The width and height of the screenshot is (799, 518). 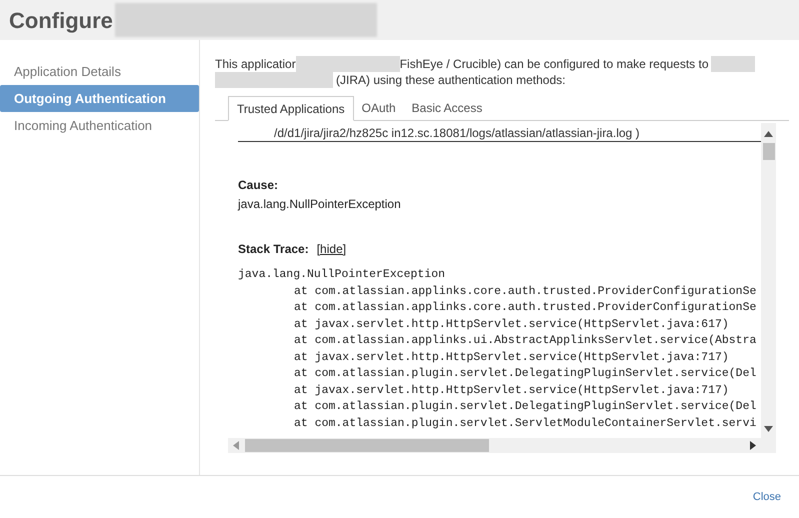 I want to click on log-path-text: /d/d1/jira/jira2/hz825c in12.sc.18081/logs/atlassian/atlassian-jira.log ), so click(x=499, y=134).